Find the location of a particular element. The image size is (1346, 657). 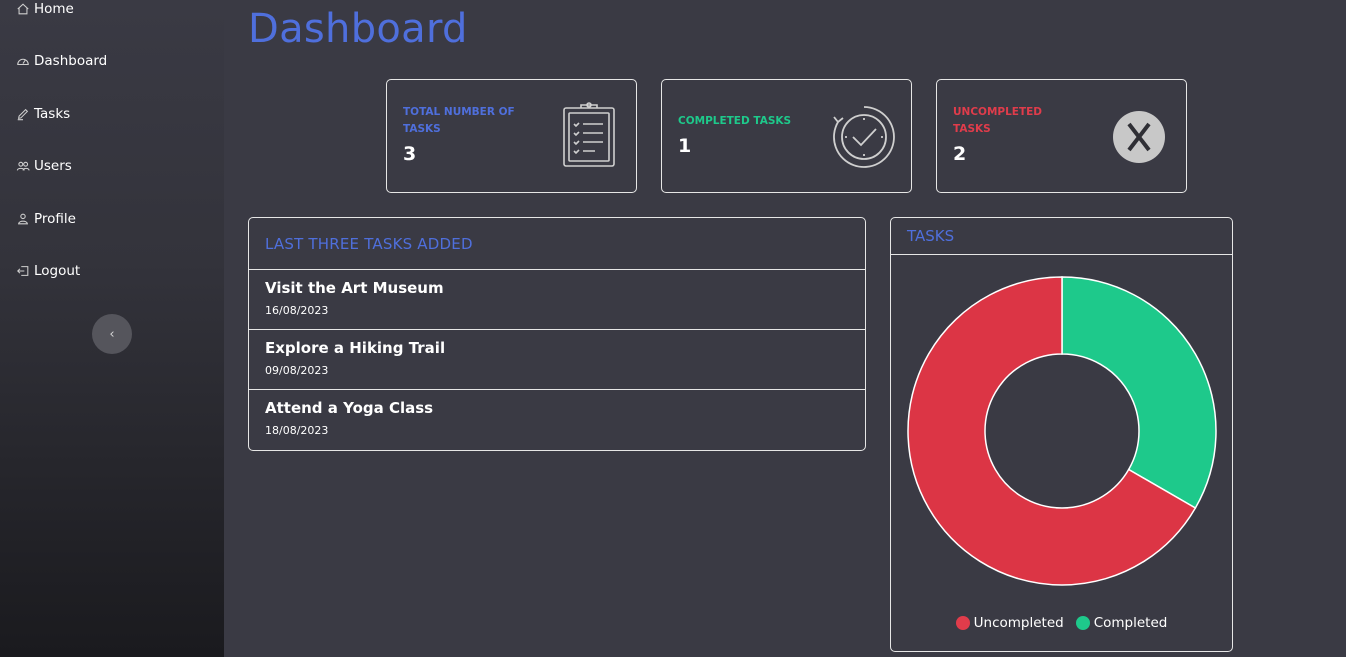

task-item: Attend a Yoga Class 18/08/2023 is located at coordinates (557, 420).